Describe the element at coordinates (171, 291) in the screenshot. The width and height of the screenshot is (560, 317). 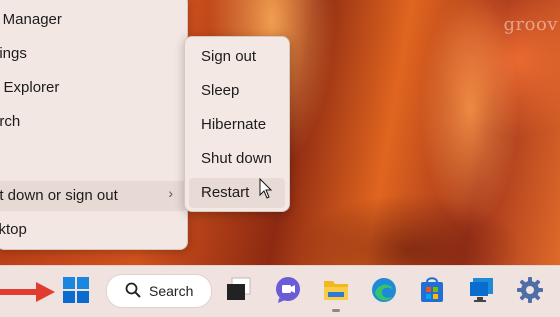
I see `search-label: Search` at that location.